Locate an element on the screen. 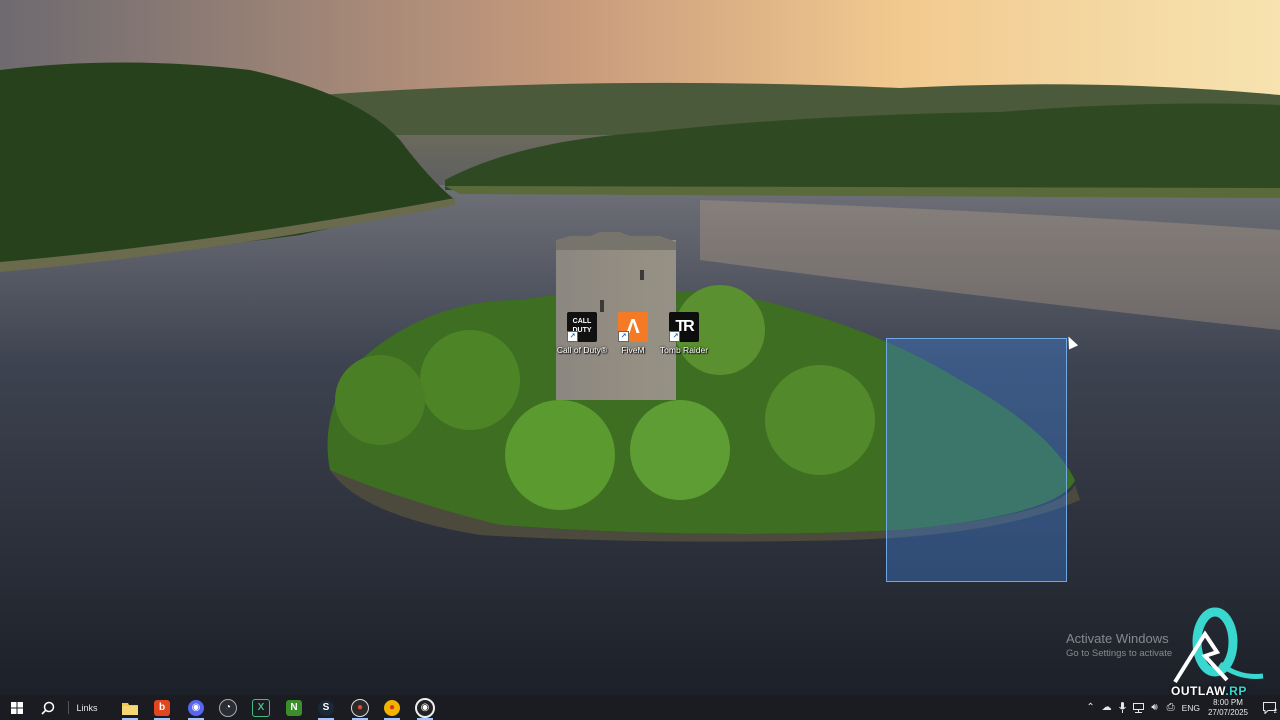 The image size is (1280, 720). fivem-icon: Λ ↗ is located at coordinates (633, 327).